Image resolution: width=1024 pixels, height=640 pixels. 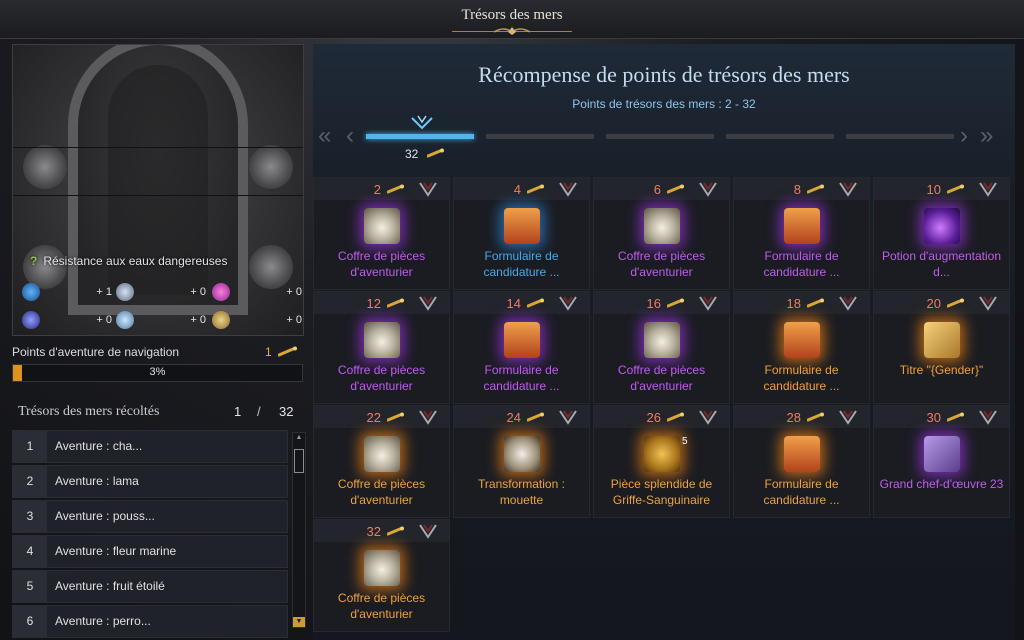 I want to click on reward-card-26: 26 5 Pièce splendide de Griffe-Sanguinaire, so click(x=661, y=461).